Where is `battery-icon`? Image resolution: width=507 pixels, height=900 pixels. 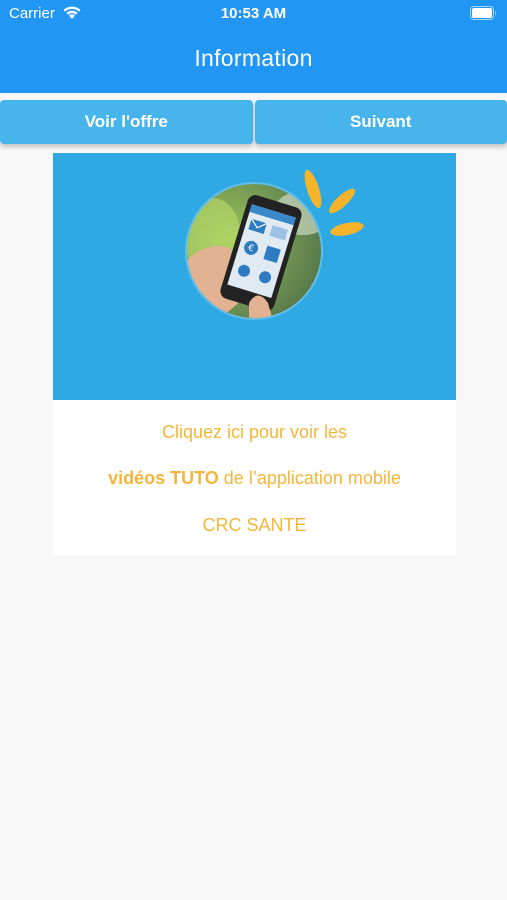 battery-icon is located at coordinates (483, 13).